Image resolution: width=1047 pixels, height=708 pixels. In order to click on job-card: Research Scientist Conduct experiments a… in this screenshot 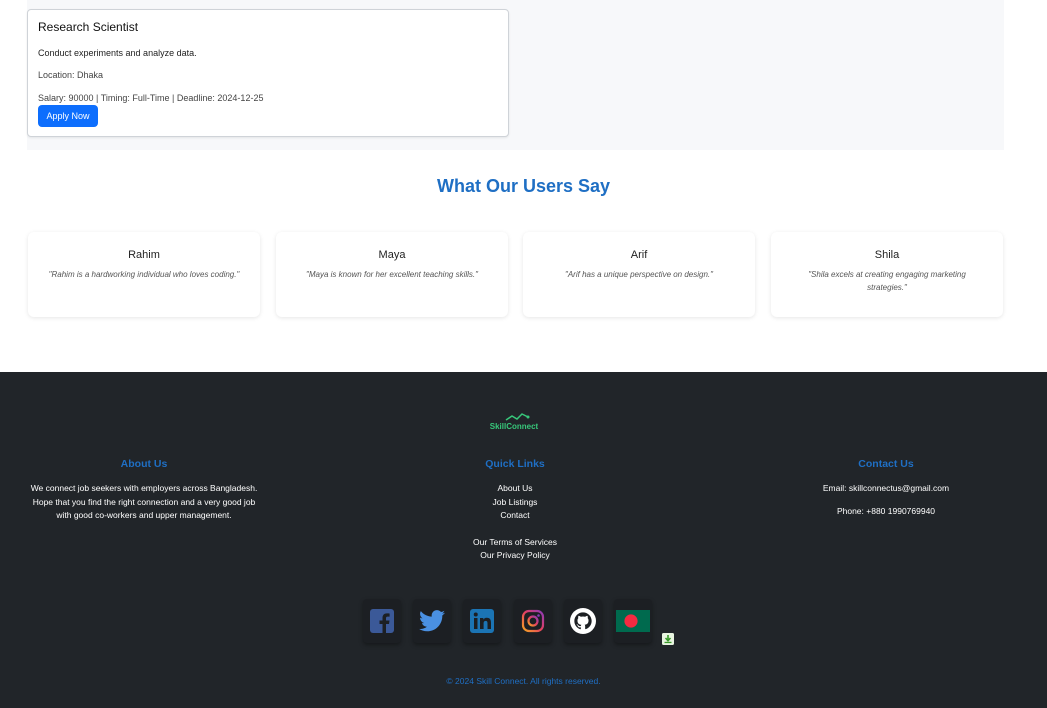, I will do `click(268, 73)`.